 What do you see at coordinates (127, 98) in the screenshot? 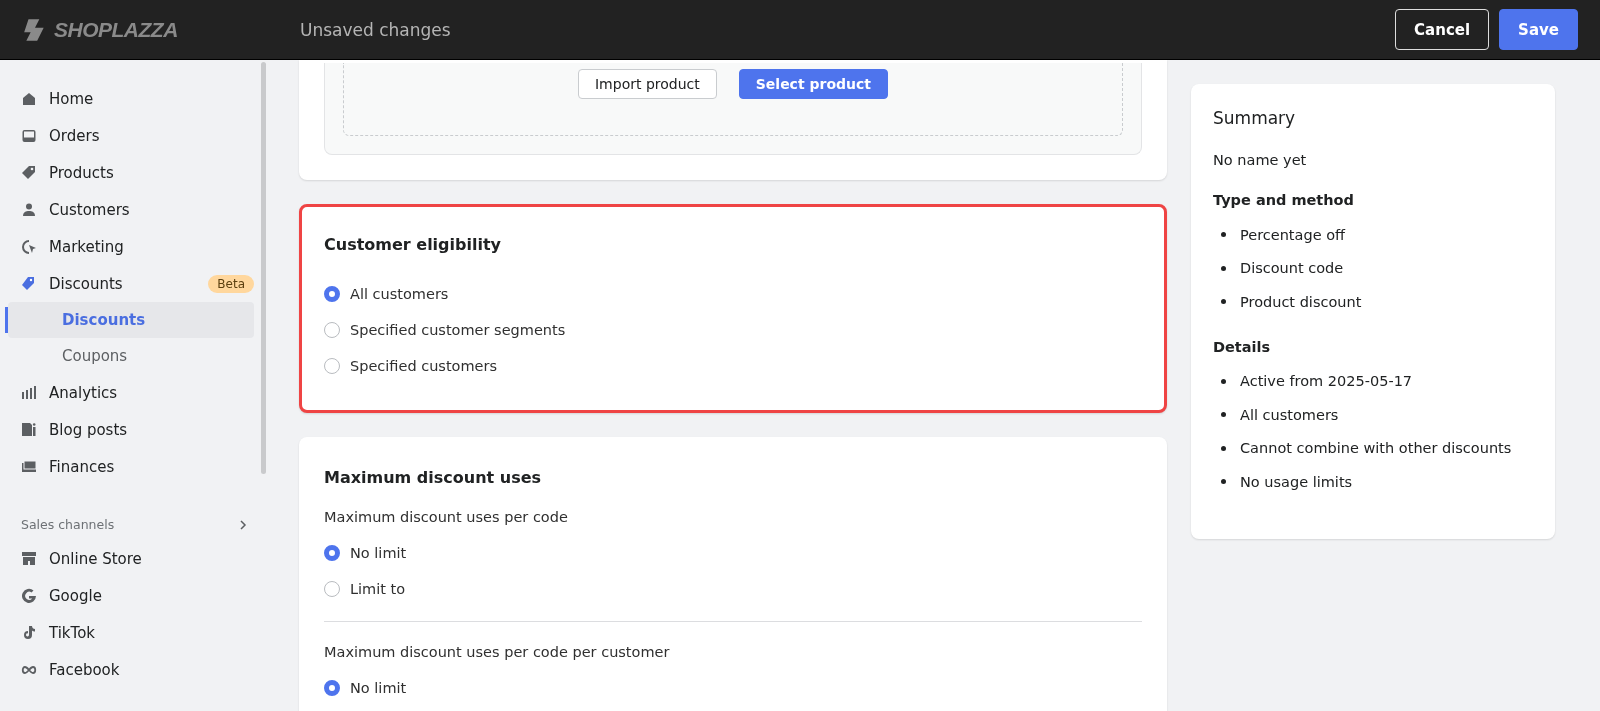
I see `nav-item: Home` at bounding box center [127, 98].